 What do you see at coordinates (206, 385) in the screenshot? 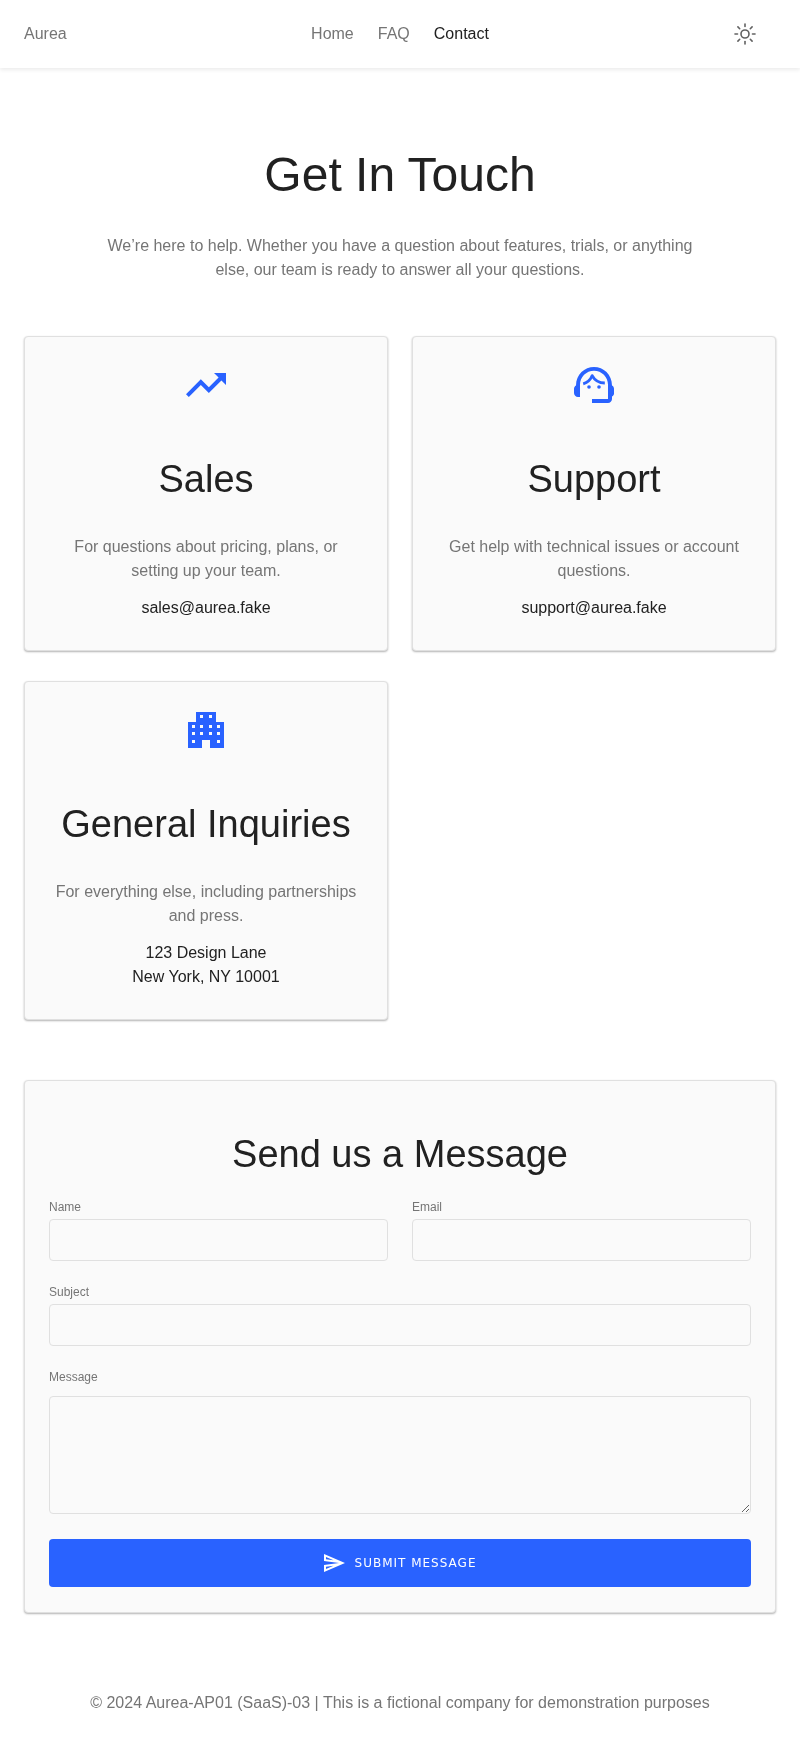
I see `trending-up-icon` at bounding box center [206, 385].